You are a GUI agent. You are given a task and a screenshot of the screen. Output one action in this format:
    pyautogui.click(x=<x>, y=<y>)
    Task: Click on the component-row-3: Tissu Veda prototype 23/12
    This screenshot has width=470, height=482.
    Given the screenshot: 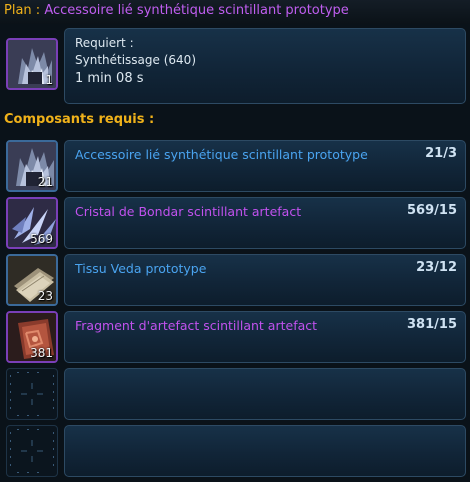 What is the action you would take?
    pyautogui.click(x=265, y=280)
    